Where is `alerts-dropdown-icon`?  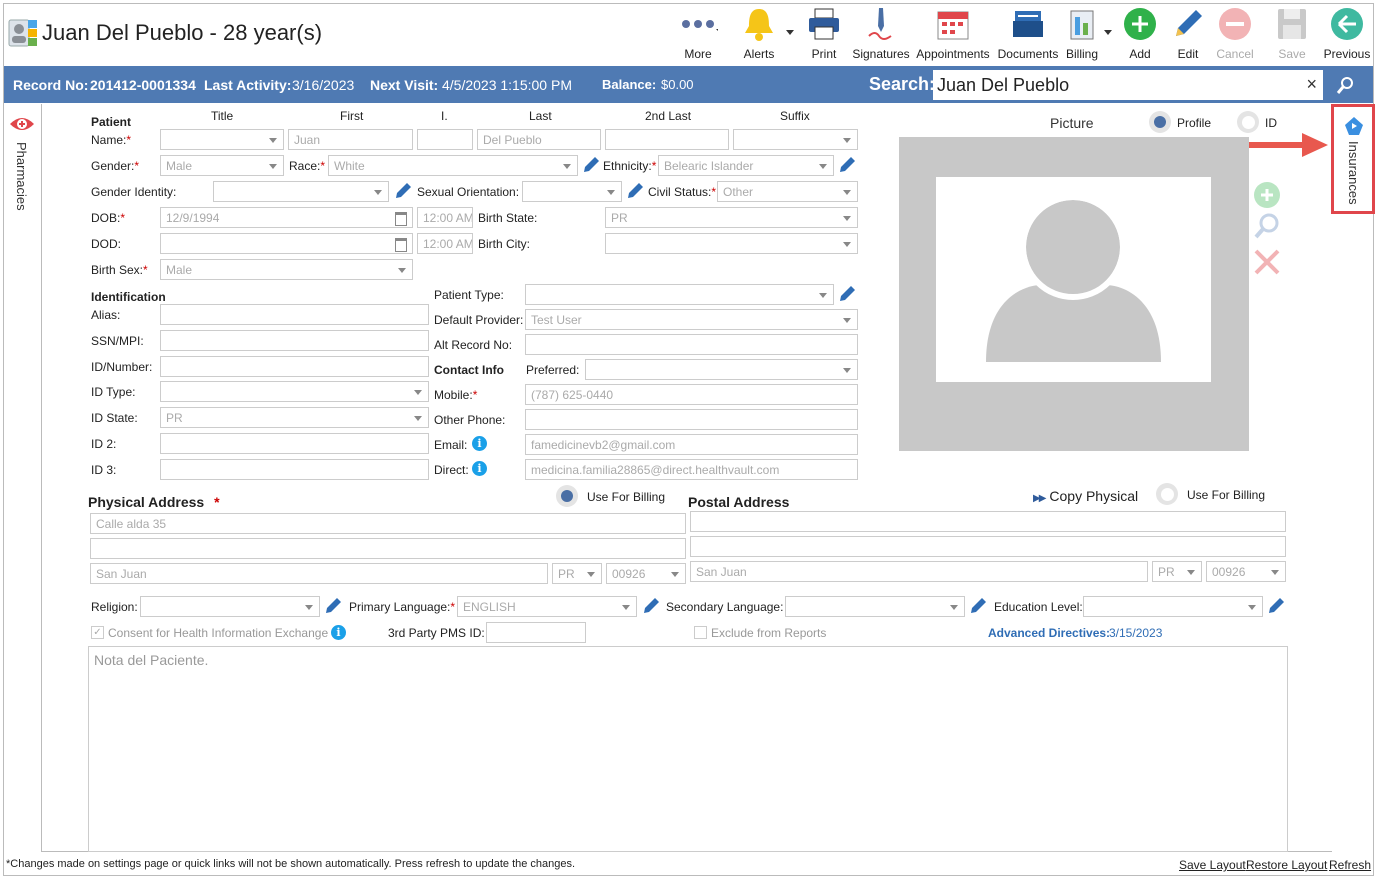 alerts-dropdown-icon is located at coordinates (790, 32).